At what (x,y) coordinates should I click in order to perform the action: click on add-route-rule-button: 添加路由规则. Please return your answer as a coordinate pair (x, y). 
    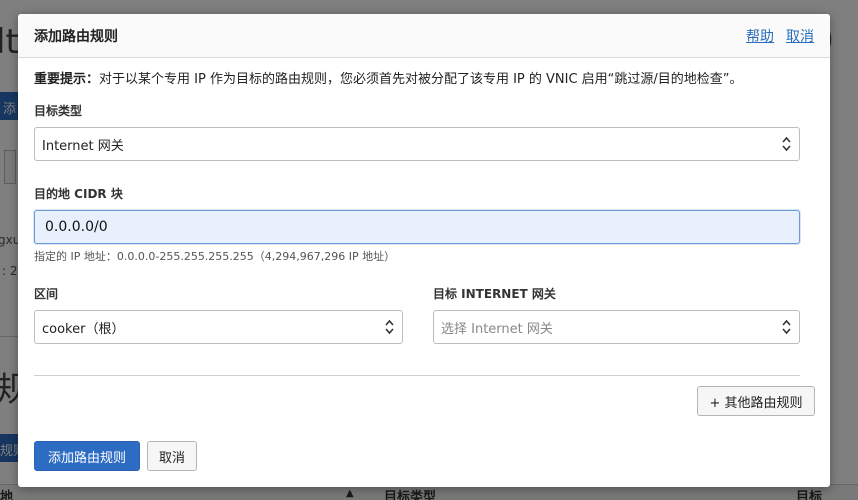
    Looking at the image, I should click on (87, 456).